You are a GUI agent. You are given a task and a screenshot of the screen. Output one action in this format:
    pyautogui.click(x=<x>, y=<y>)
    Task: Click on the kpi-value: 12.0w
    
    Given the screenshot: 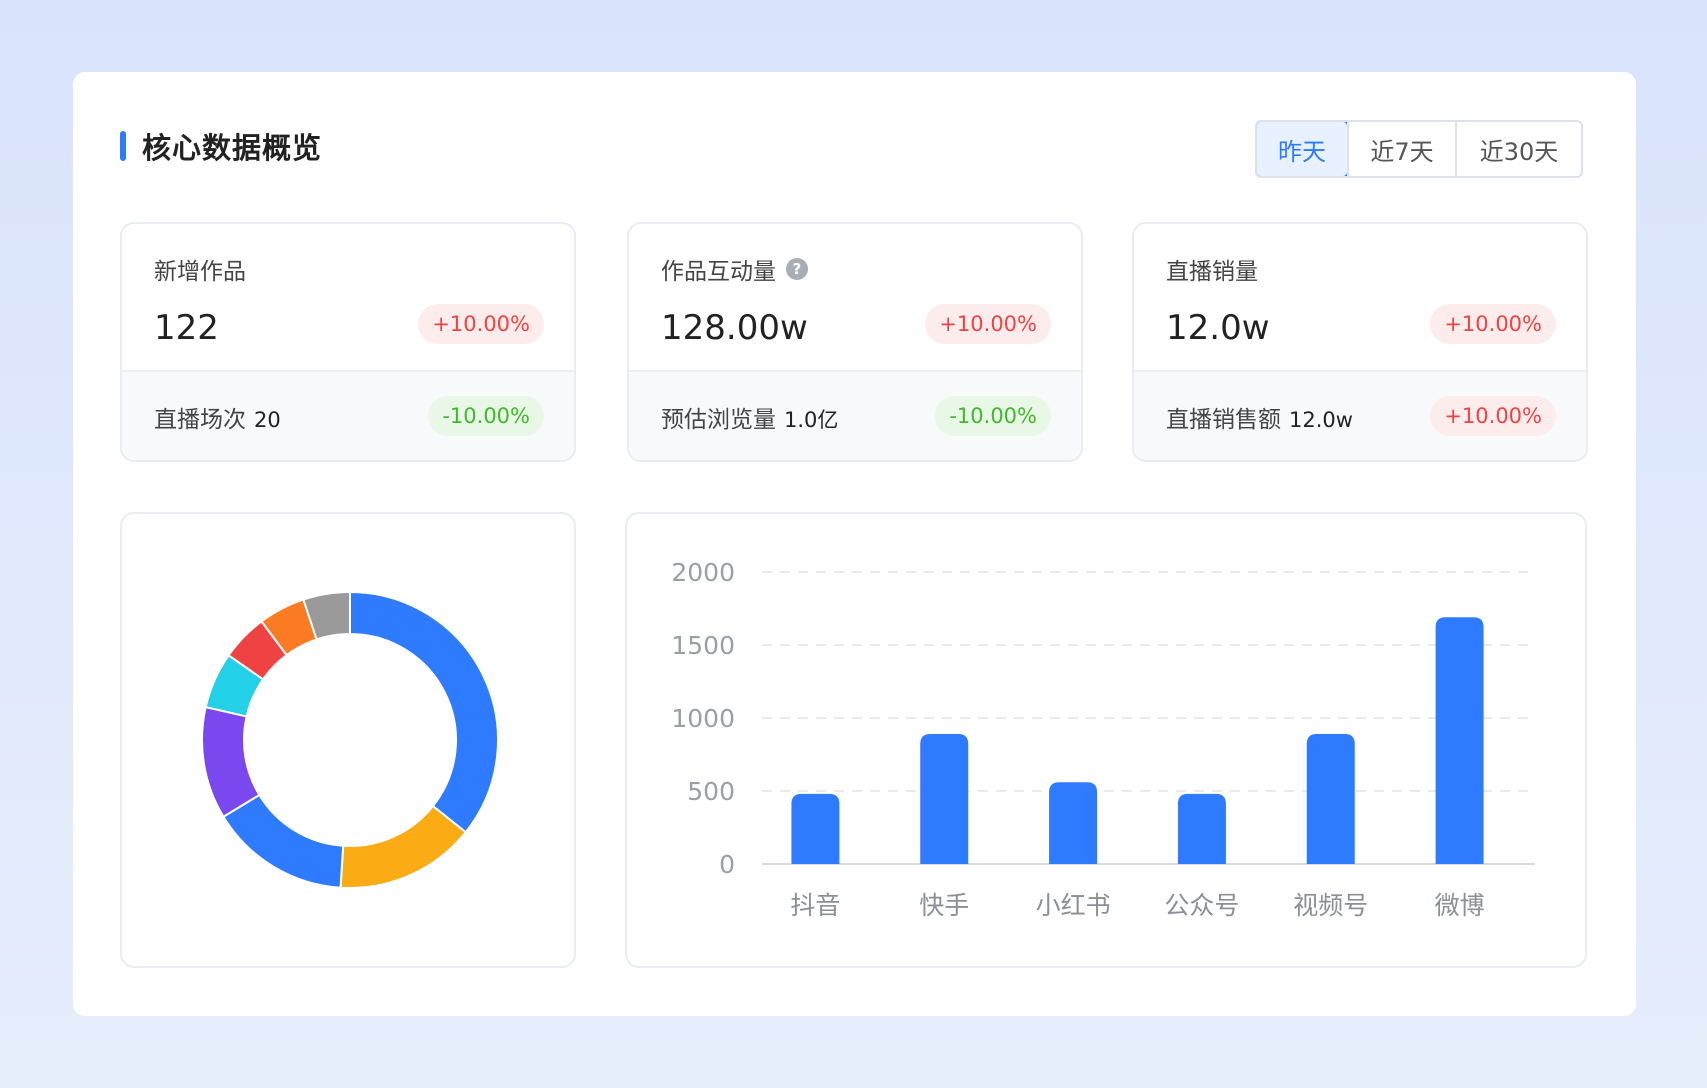 What is the action you would take?
    pyautogui.click(x=1218, y=328)
    